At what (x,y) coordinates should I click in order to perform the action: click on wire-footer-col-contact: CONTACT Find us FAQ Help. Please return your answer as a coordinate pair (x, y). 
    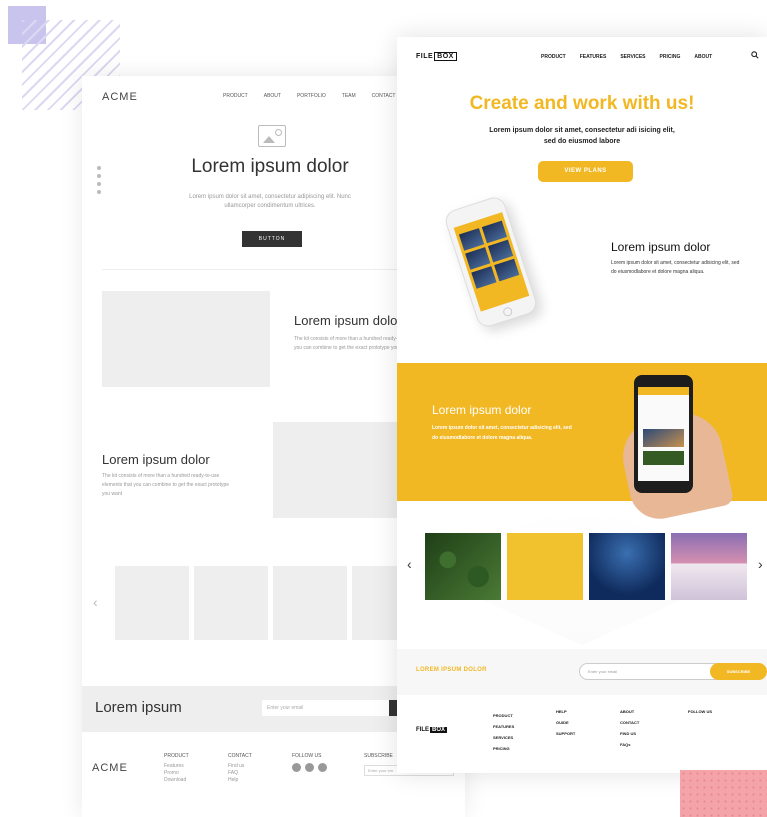
    Looking at the image, I should click on (240, 768).